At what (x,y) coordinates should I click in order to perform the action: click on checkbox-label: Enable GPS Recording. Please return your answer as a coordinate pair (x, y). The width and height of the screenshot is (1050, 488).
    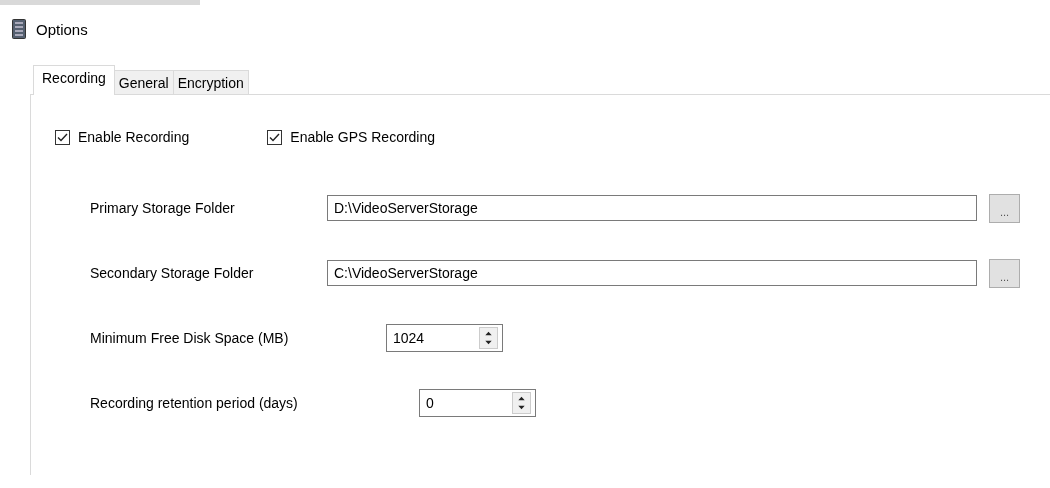
    Looking at the image, I should click on (363, 137).